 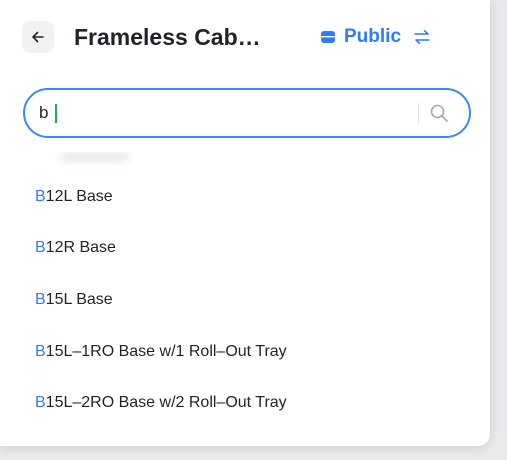 What do you see at coordinates (166, 402) in the screenshot?
I see `result-text: 15L–2RO Base w/2 Roll–Out Tray` at bounding box center [166, 402].